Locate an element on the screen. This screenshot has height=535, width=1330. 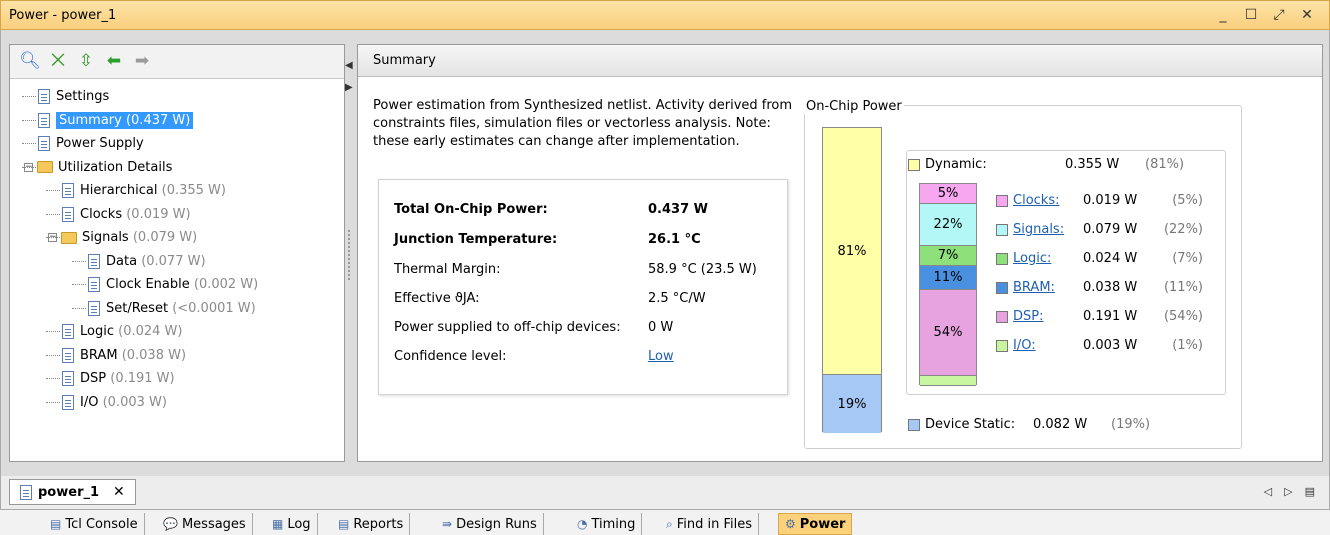
tree-item-value: (0.077 W) is located at coordinates (173, 261).